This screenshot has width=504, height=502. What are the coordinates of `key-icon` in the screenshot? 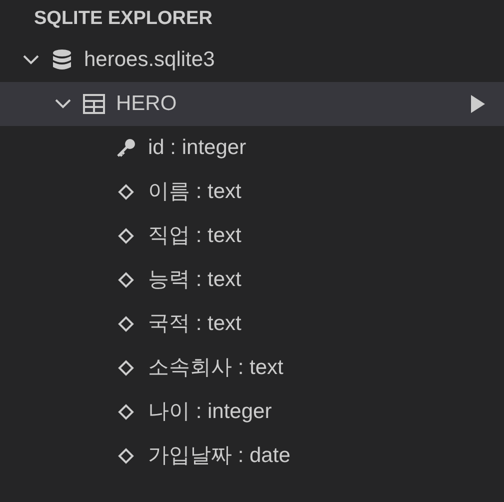 It's located at (126, 148).